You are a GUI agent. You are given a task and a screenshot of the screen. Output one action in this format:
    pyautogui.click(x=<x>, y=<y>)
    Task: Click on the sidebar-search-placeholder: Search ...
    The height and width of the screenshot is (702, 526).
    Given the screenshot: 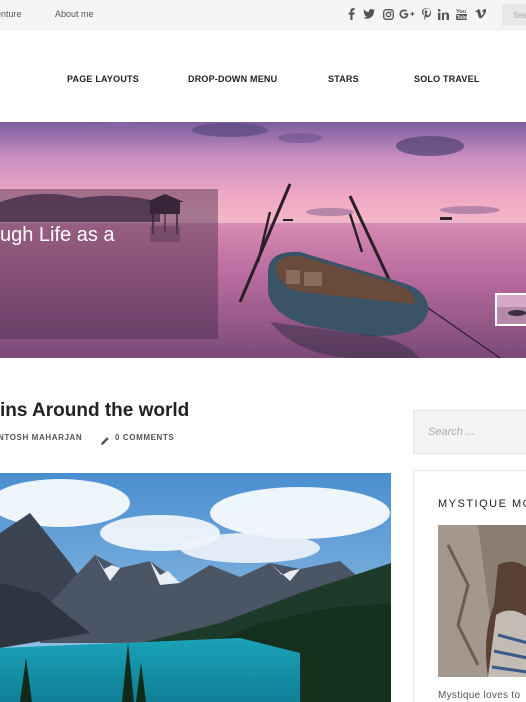 What is the action you would take?
    pyautogui.click(x=452, y=432)
    